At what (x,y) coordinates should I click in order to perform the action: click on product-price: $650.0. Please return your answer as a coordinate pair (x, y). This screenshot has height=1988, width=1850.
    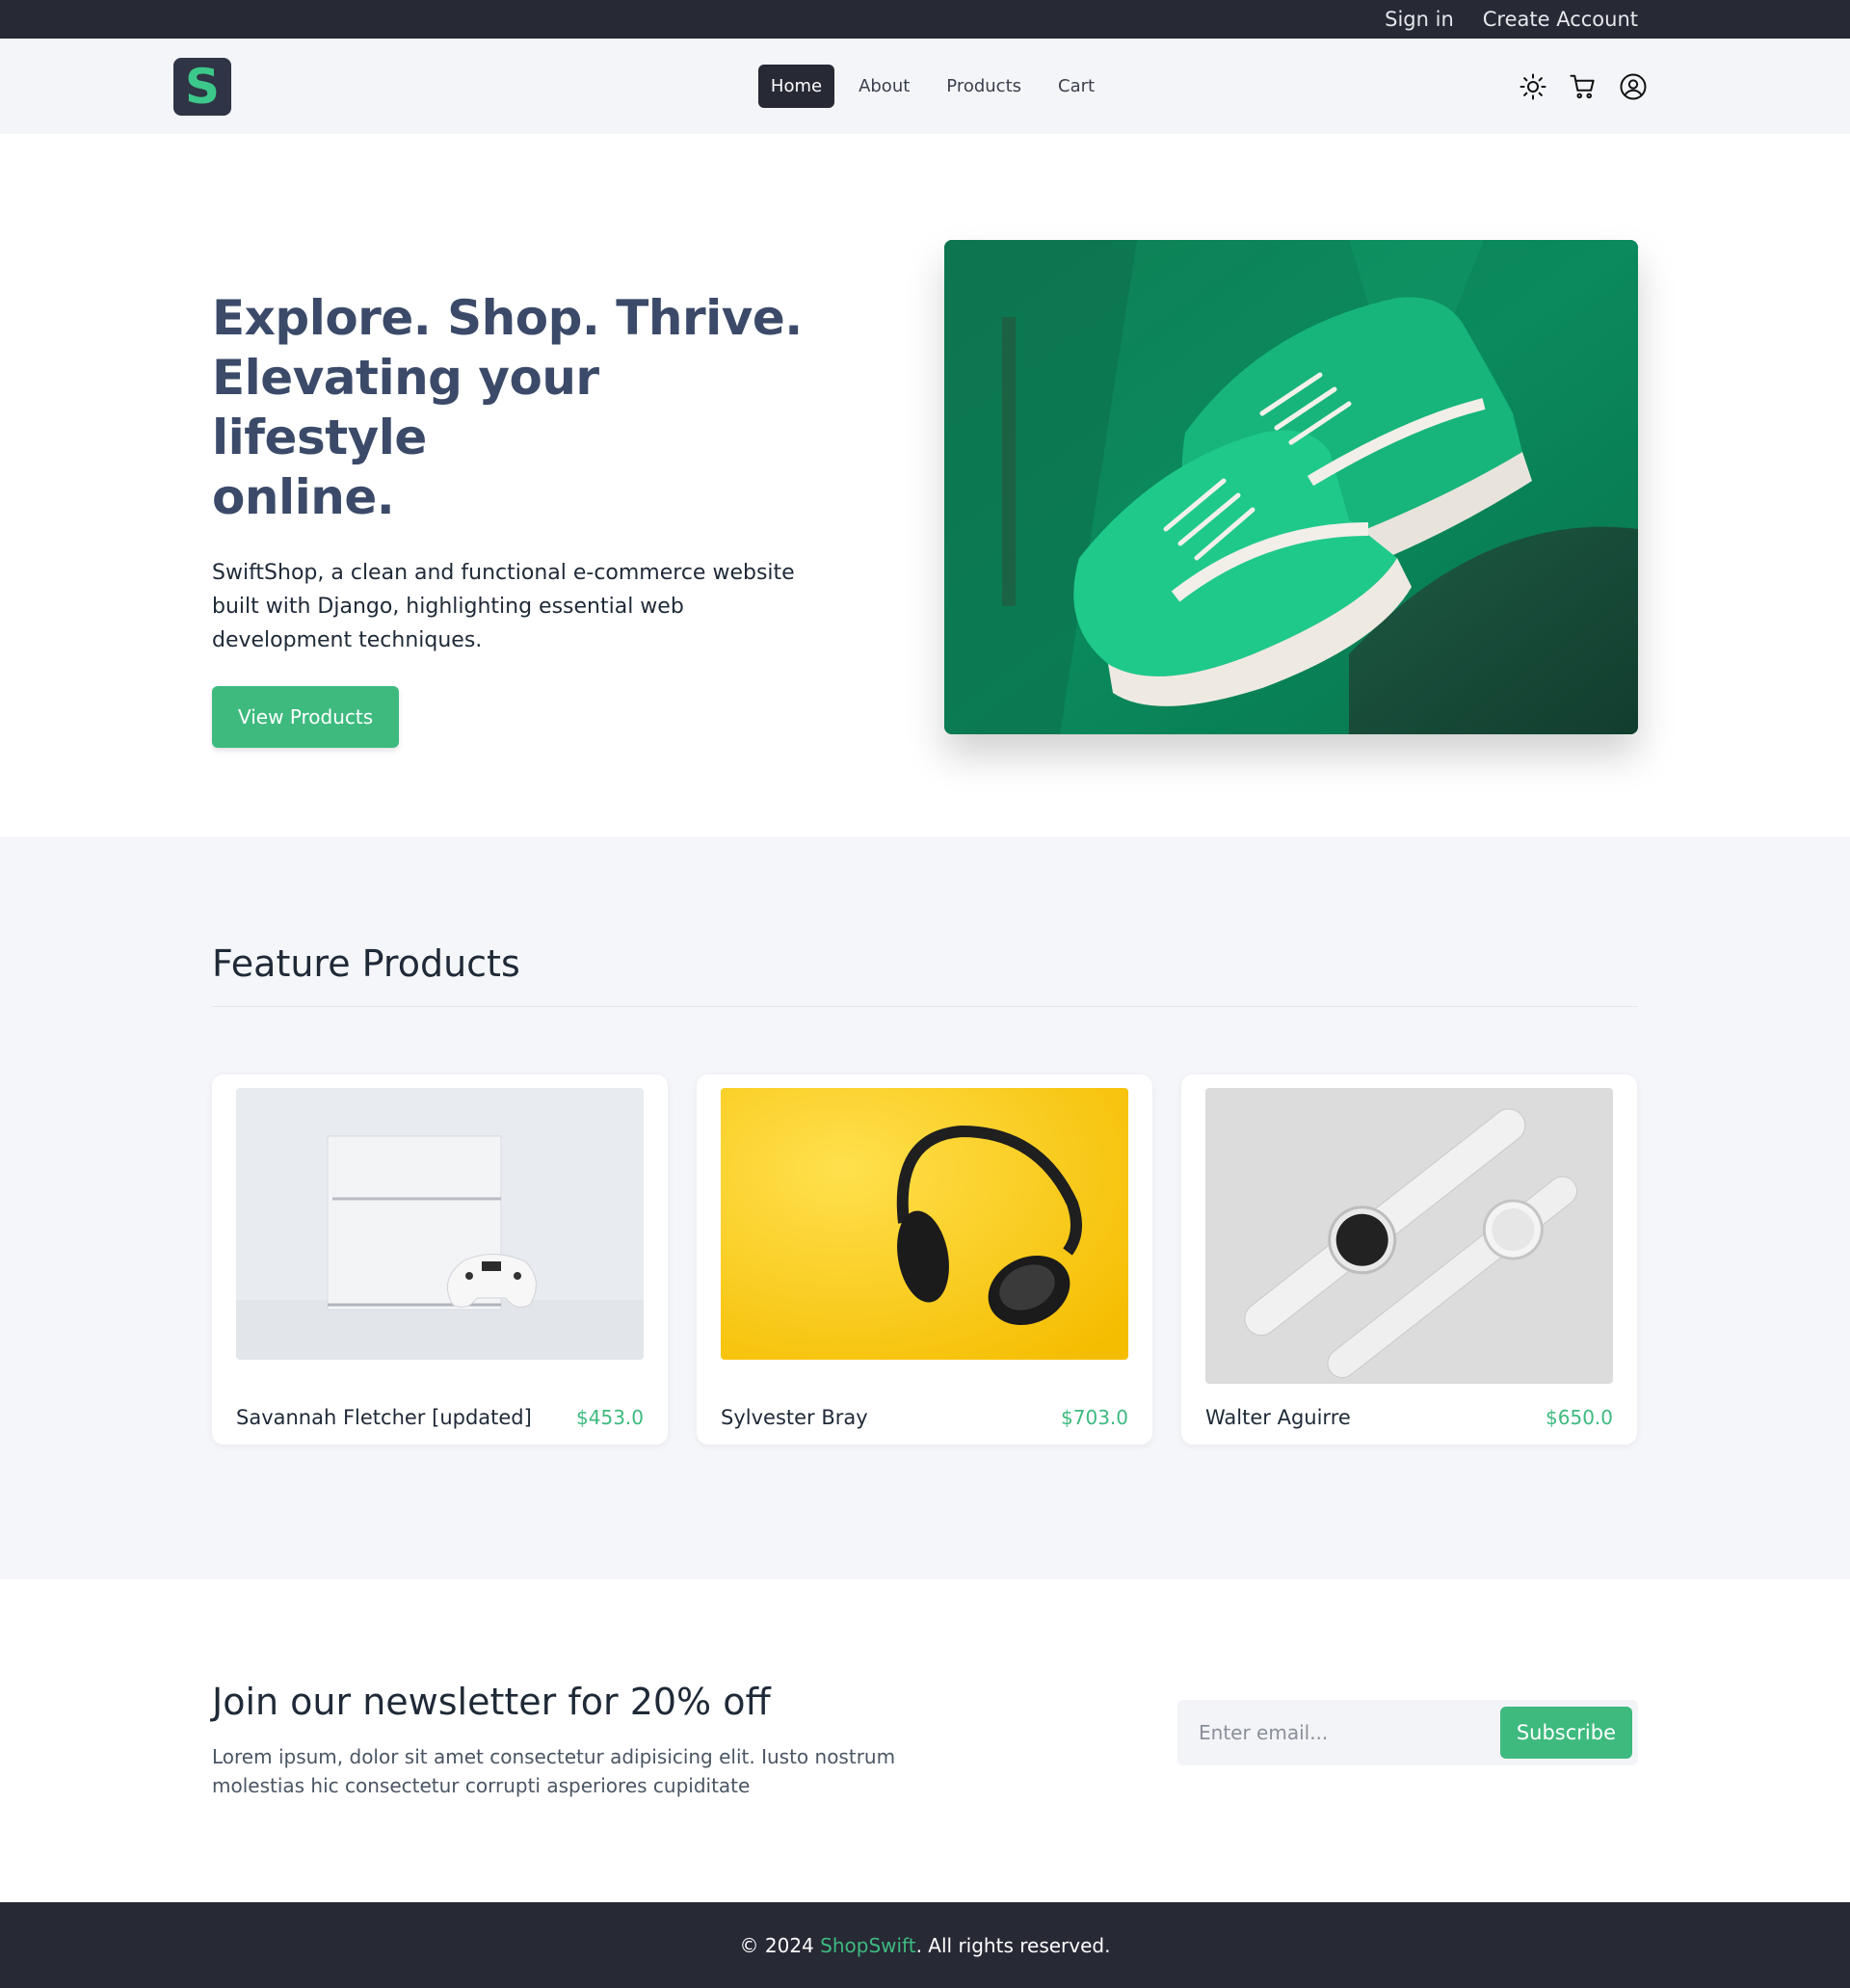
    Looking at the image, I should click on (1579, 1417).